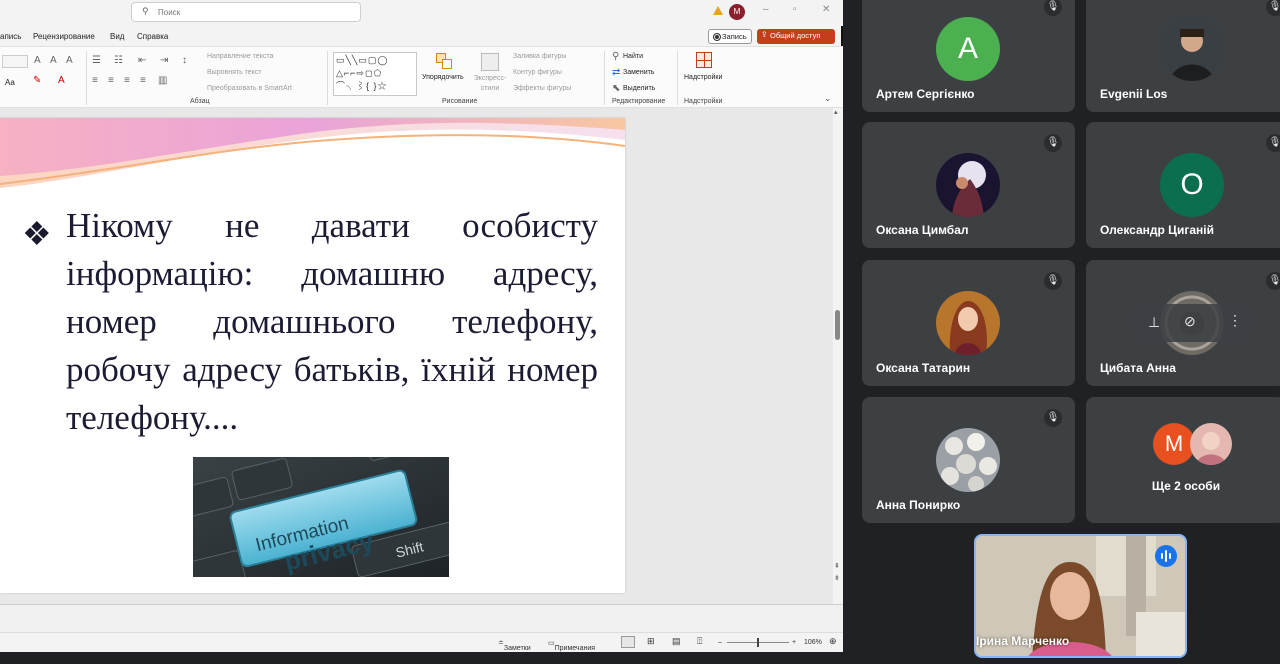 The height and width of the screenshot is (664, 1280). Describe the element at coordinates (651, 641) in the screenshot. I see `slide-sorter-icon: ⊞` at that location.